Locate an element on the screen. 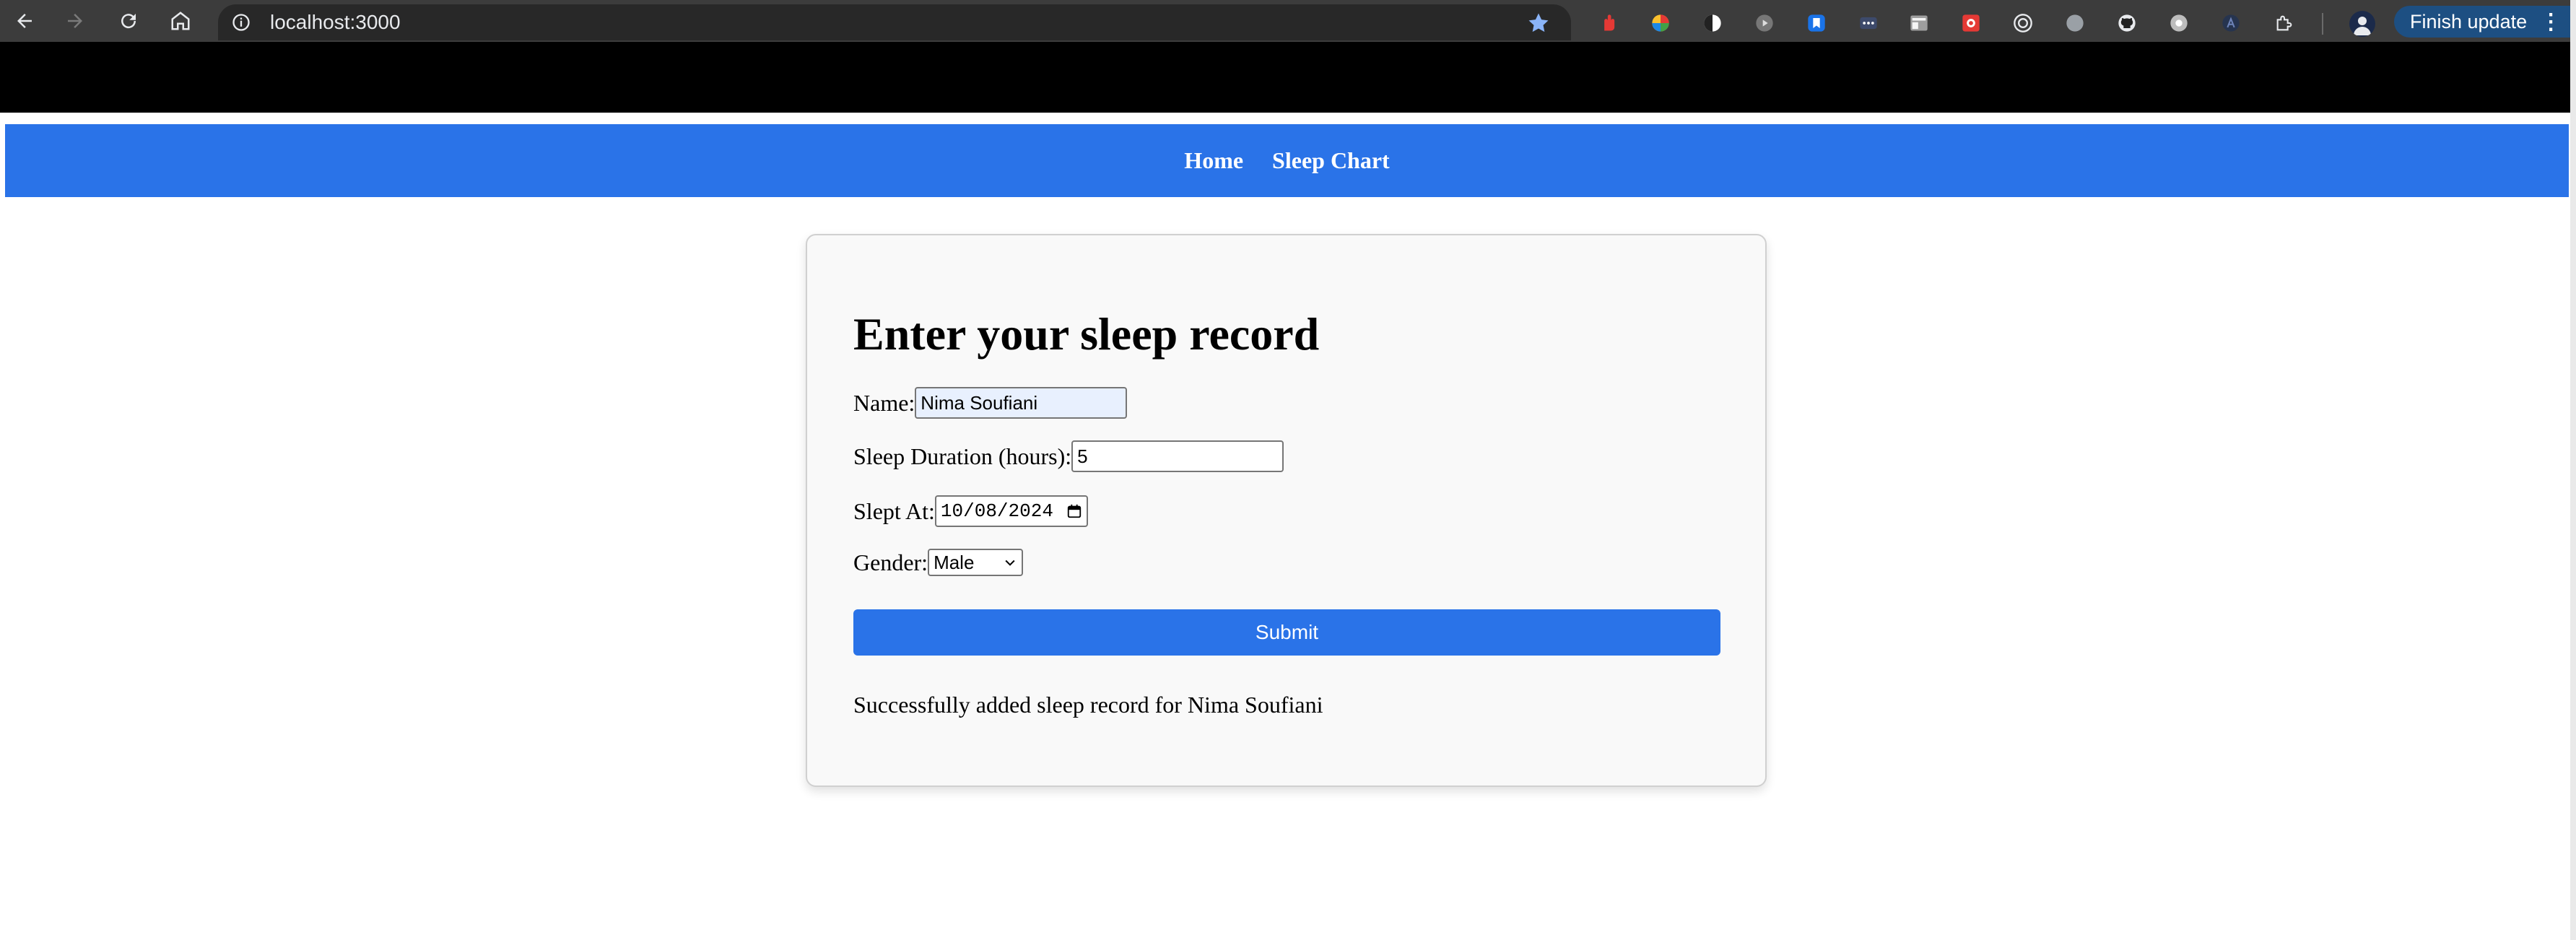  finish-update-button: Finish update ⋮ is located at coordinates (2485, 22).